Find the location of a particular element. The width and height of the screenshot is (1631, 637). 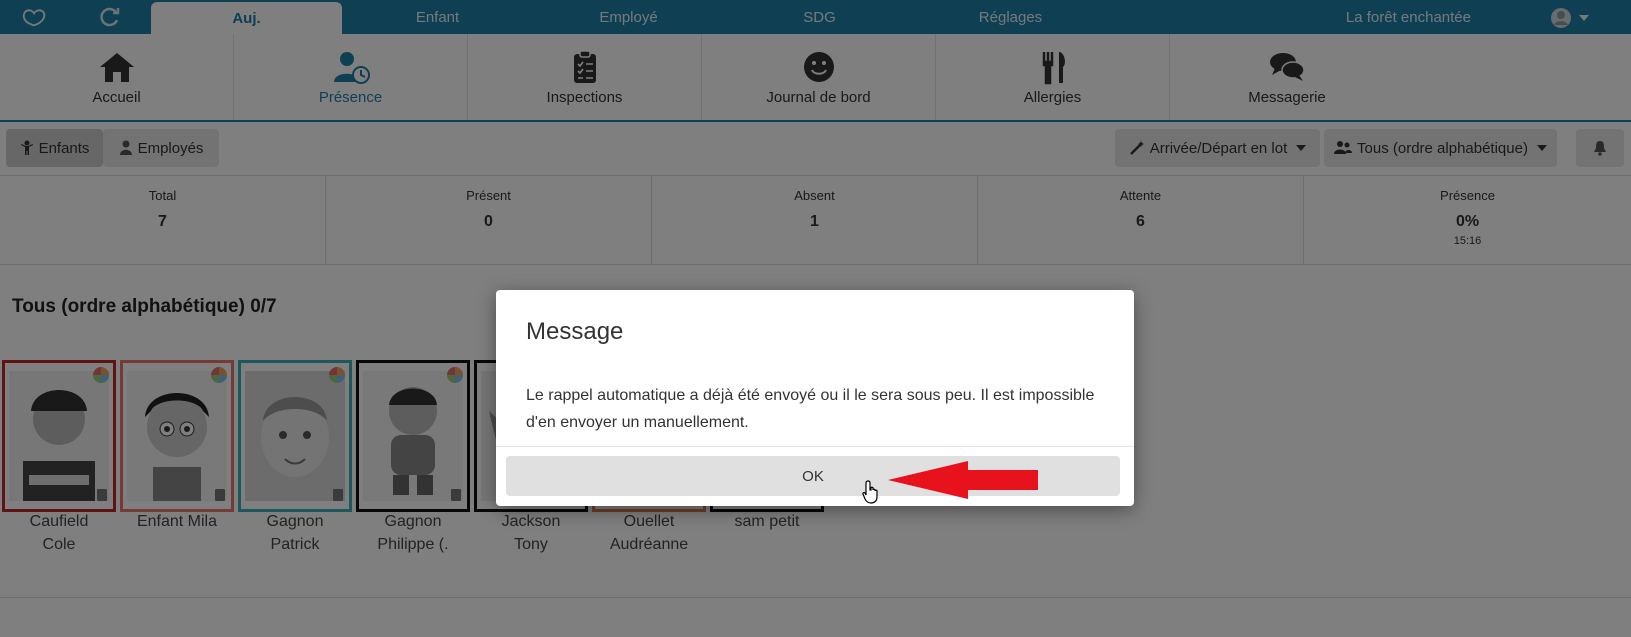

dialog-title: Message is located at coordinates (575, 331).